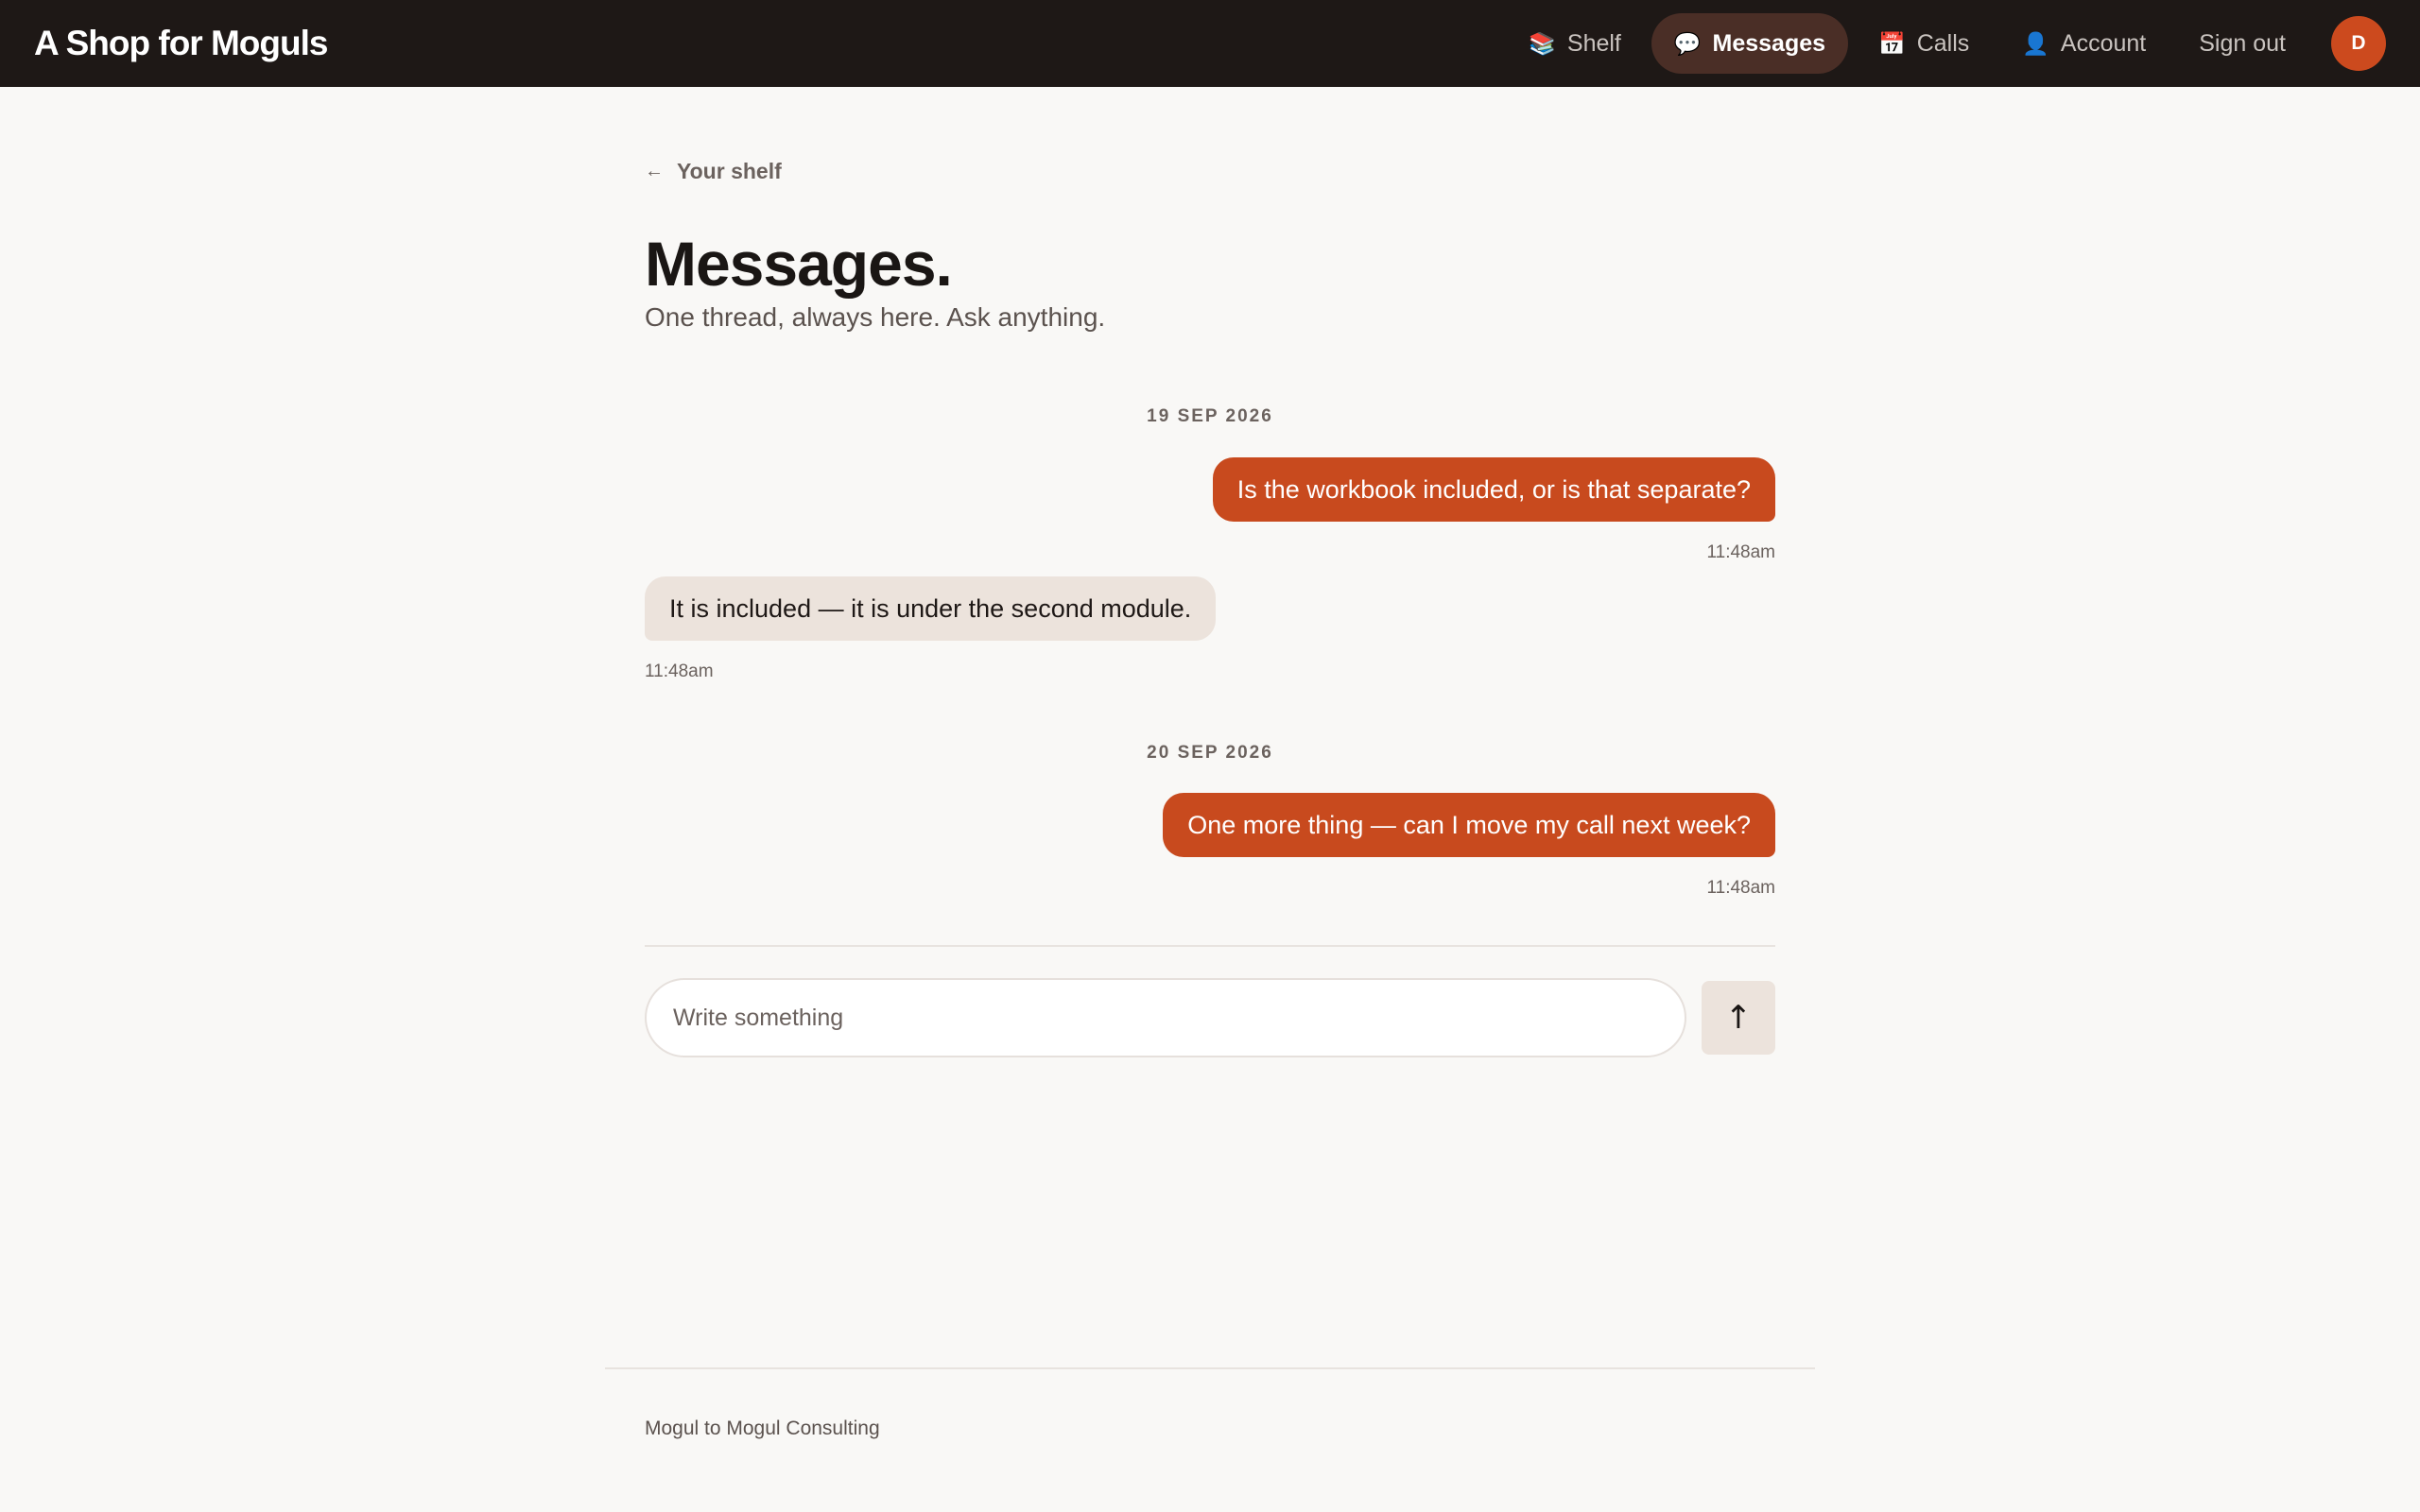  What do you see at coordinates (2103, 43) in the screenshot?
I see `nav-account-label: Account` at bounding box center [2103, 43].